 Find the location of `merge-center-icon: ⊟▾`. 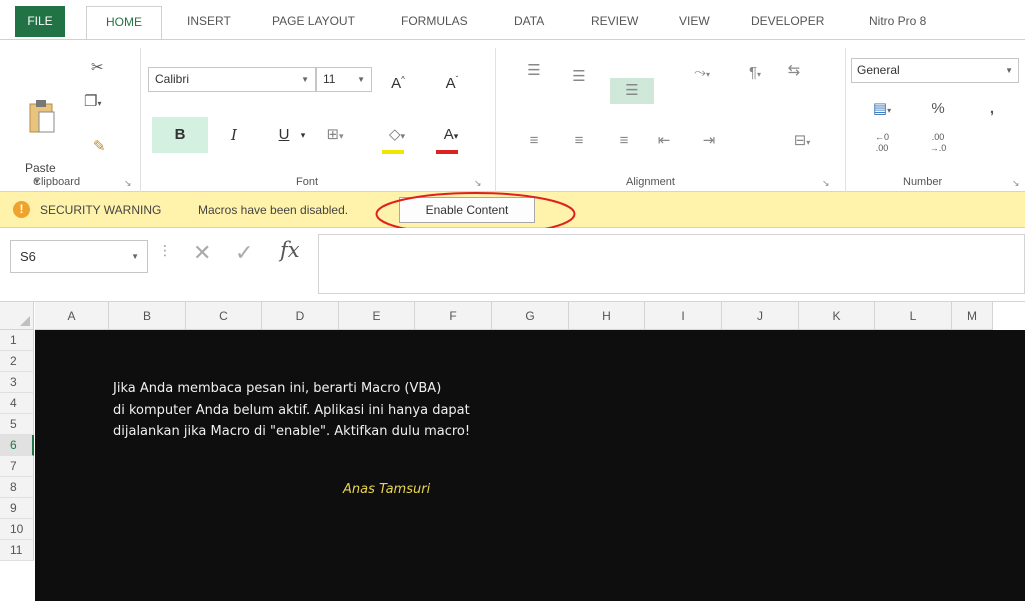

merge-center-icon: ⊟▾ is located at coordinates (802, 141).